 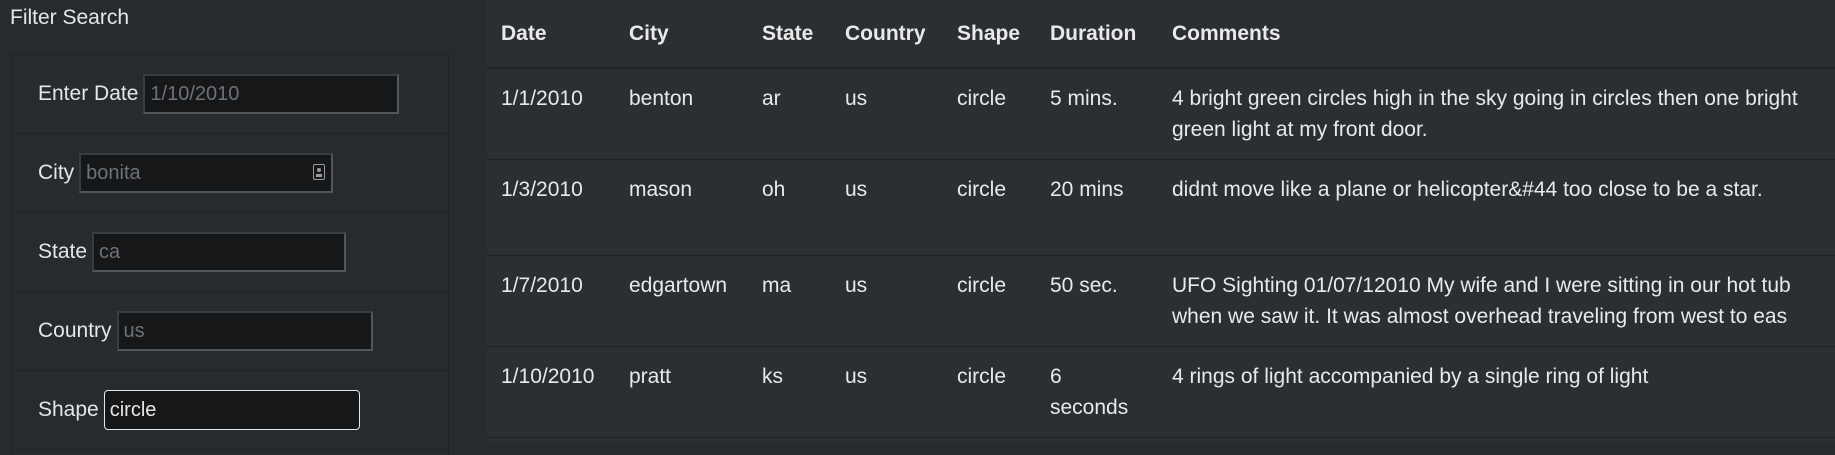 What do you see at coordinates (789, 34) in the screenshot?
I see `header-state: State` at bounding box center [789, 34].